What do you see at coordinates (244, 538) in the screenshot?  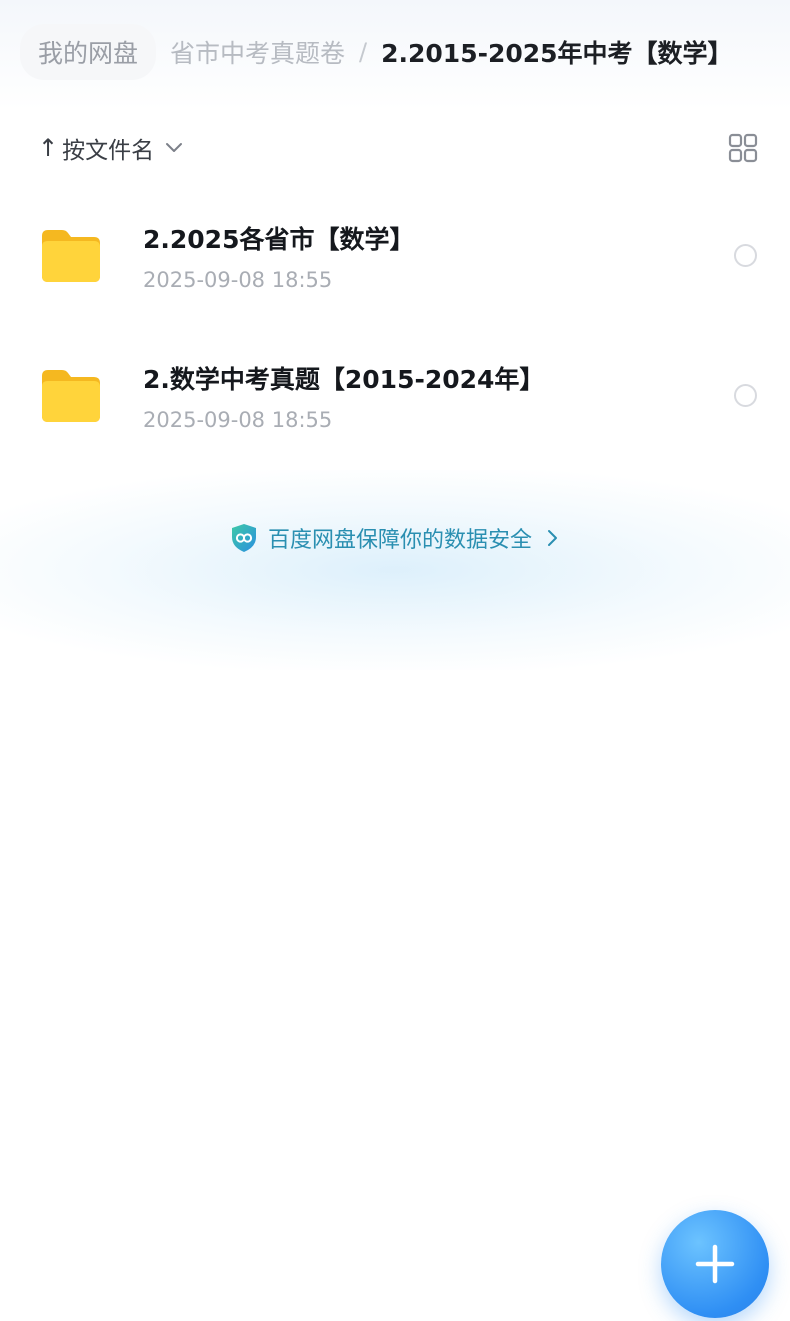 I see `shield-icon` at bounding box center [244, 538].